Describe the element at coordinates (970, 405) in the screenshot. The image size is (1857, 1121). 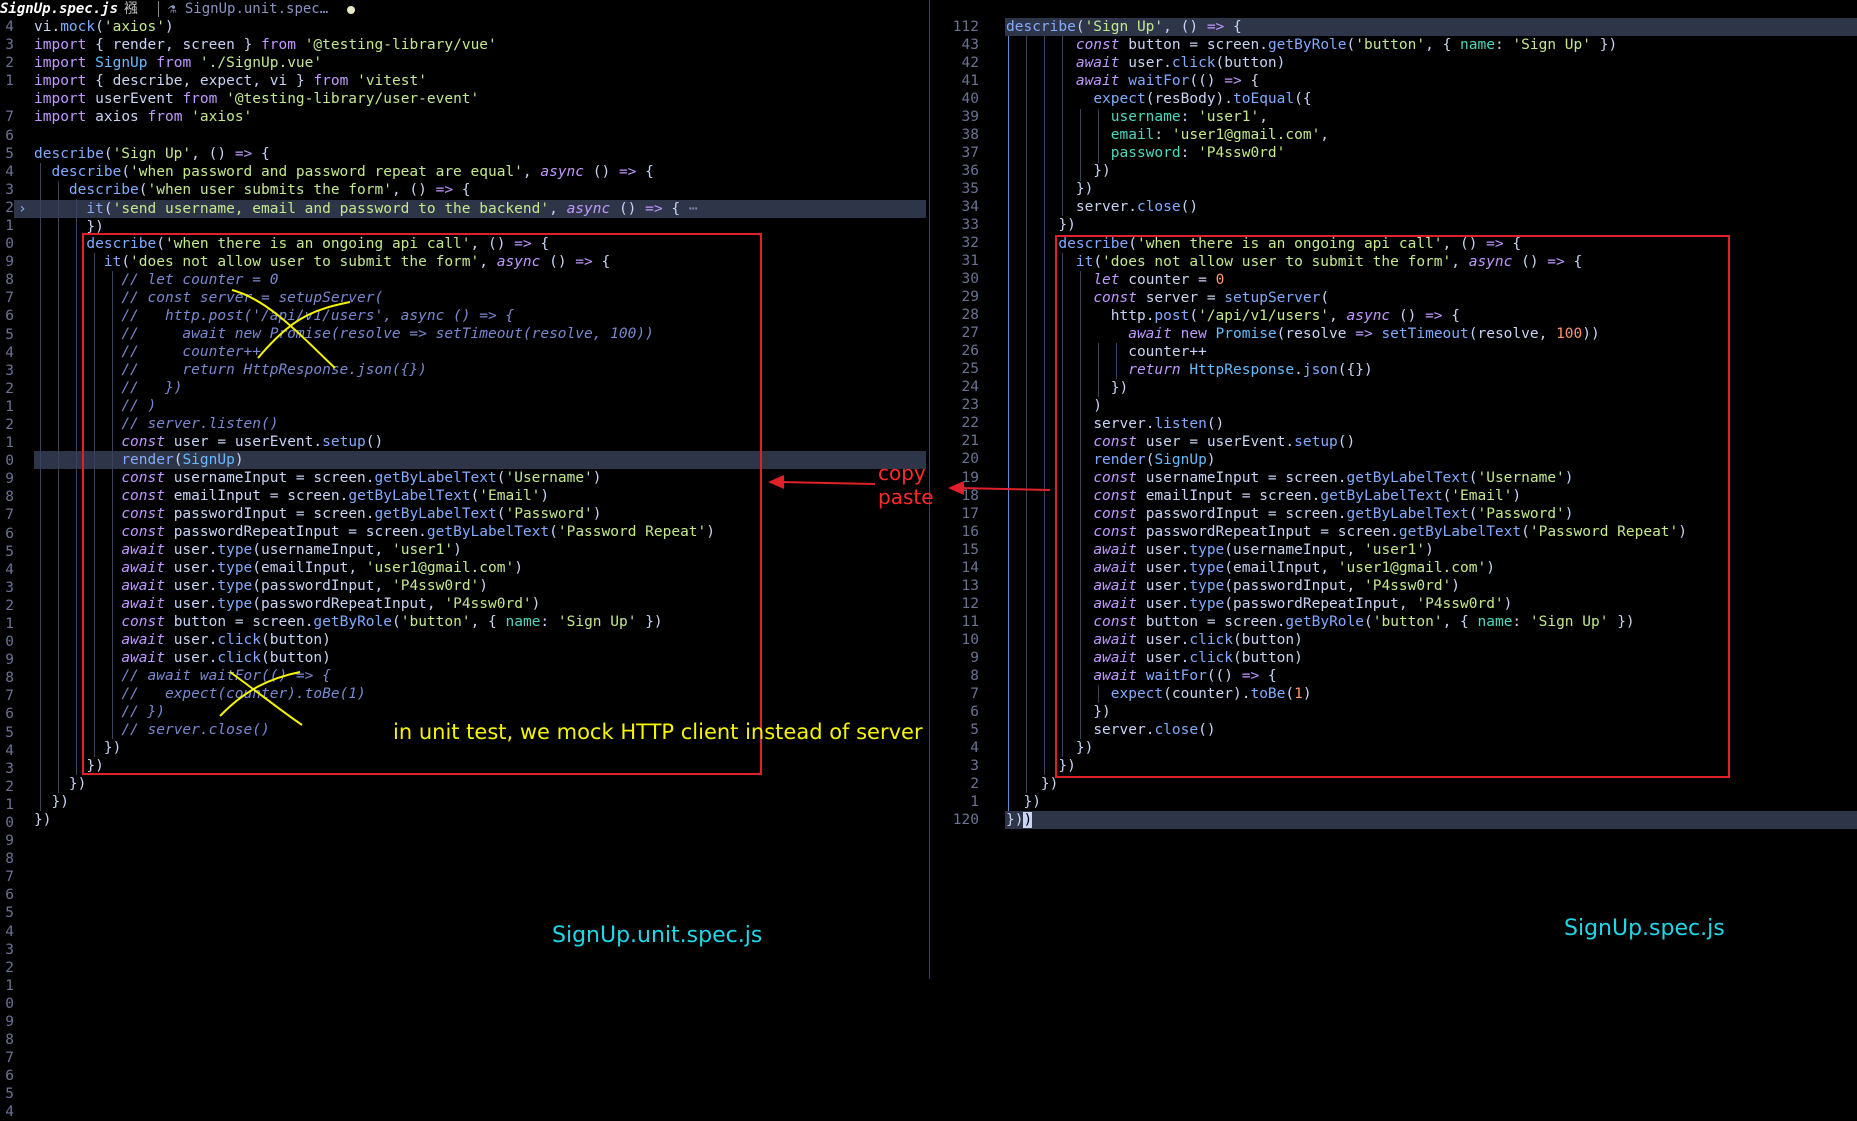
I see `line-number: 23` at that location.